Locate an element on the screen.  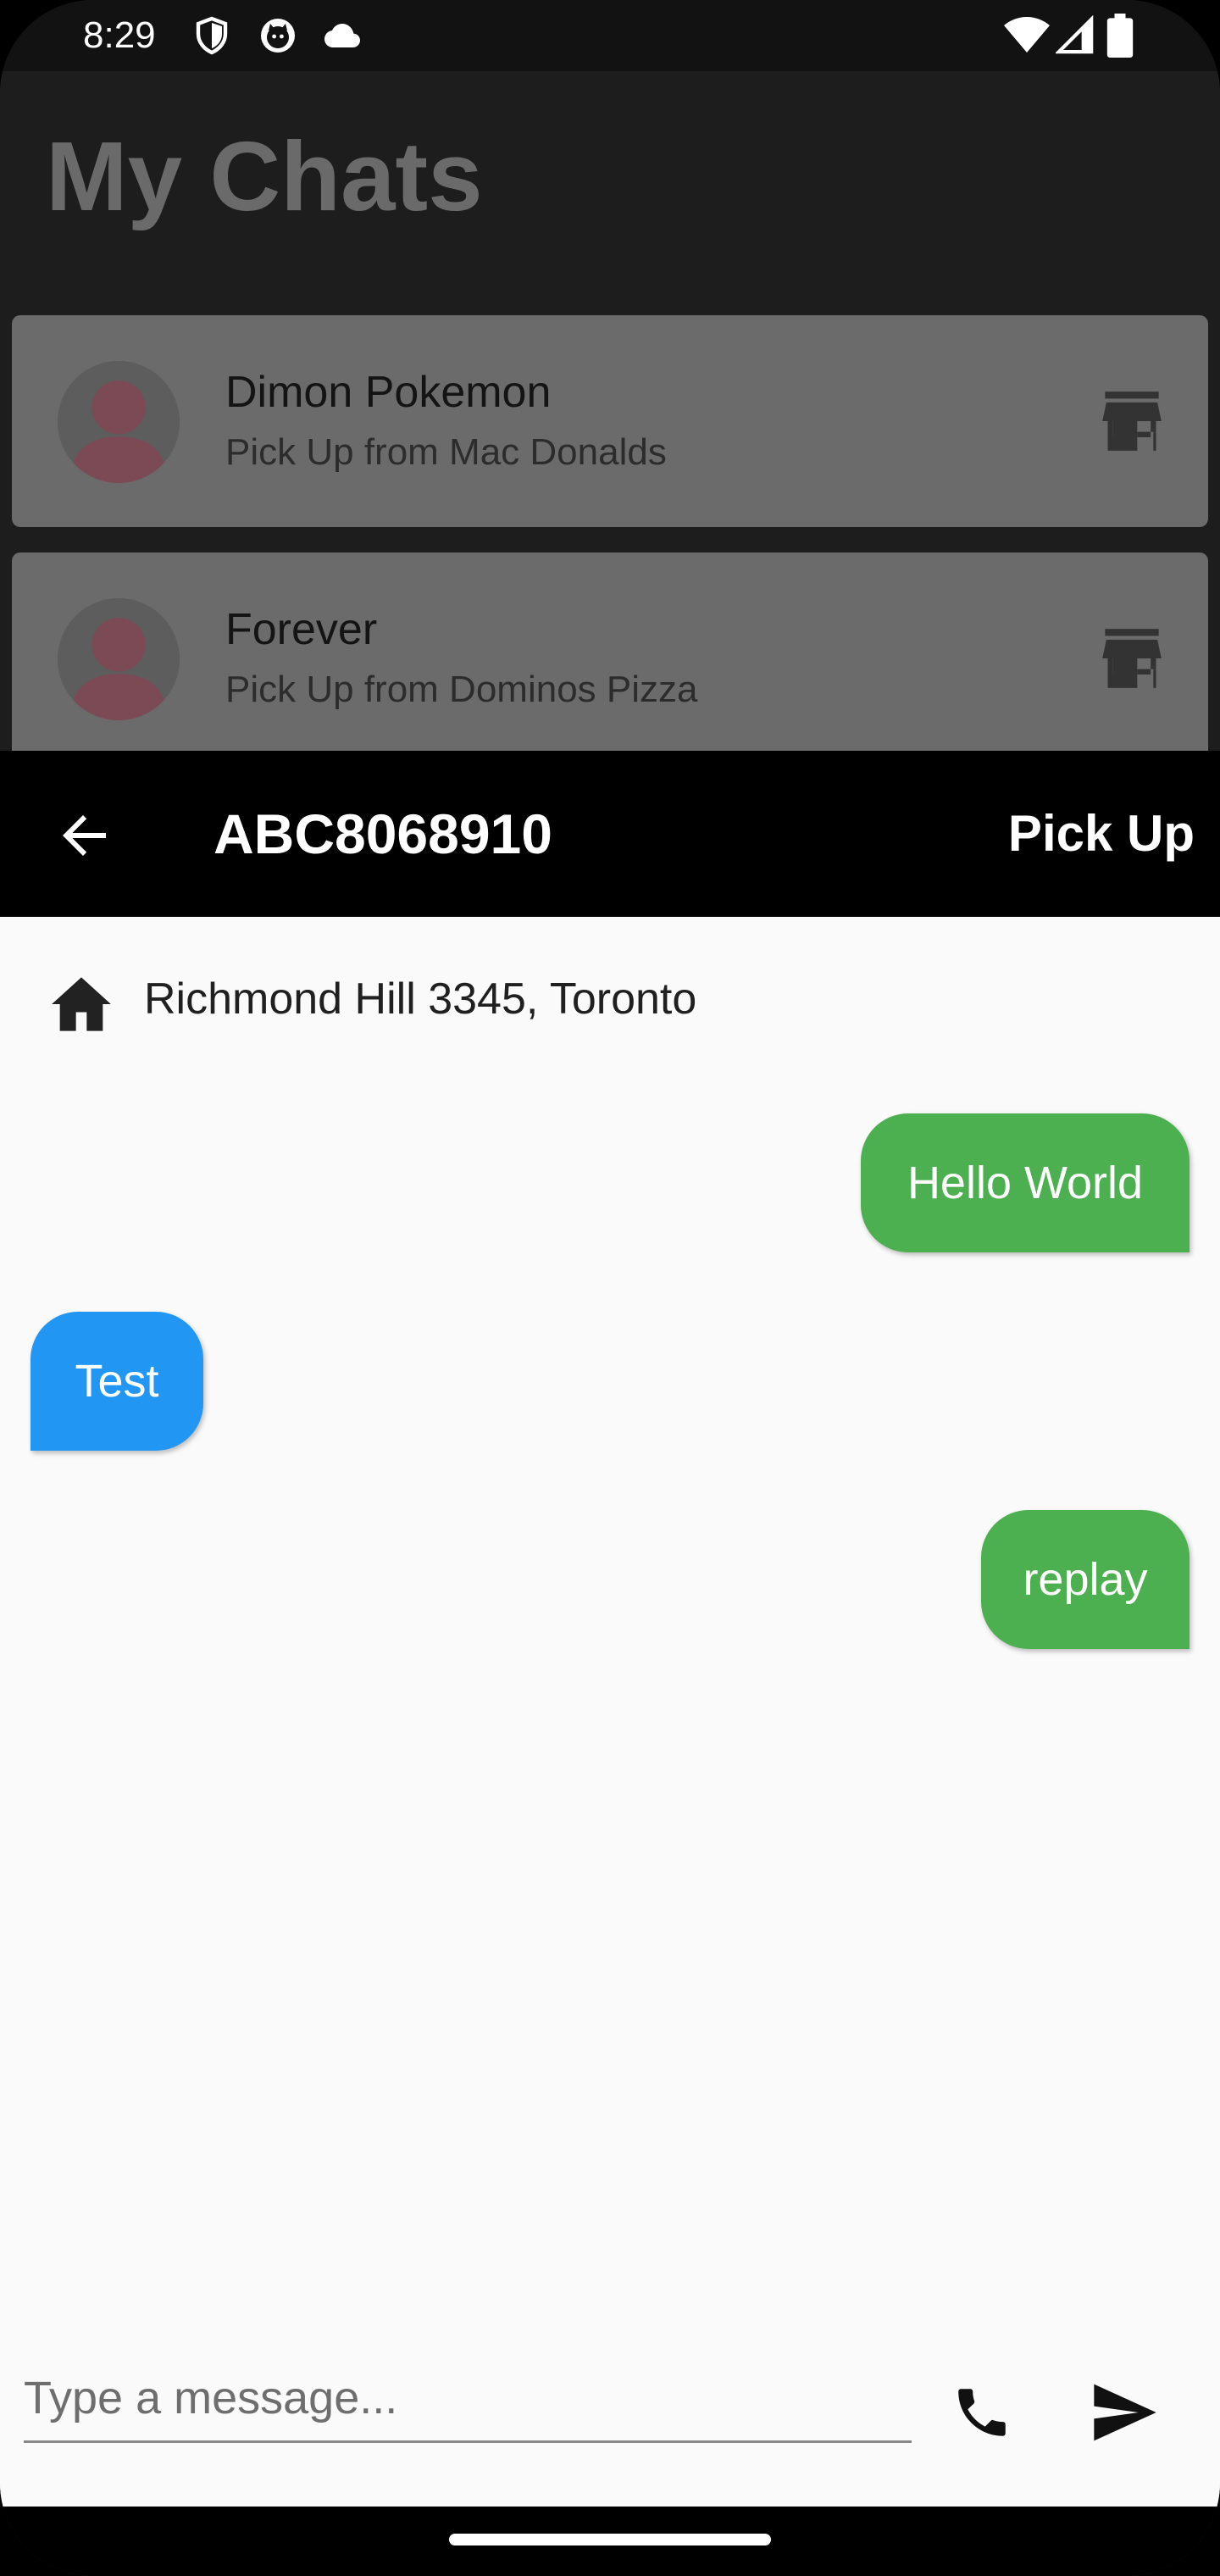
chat-name: Forever is located at coordinates (301, 629).